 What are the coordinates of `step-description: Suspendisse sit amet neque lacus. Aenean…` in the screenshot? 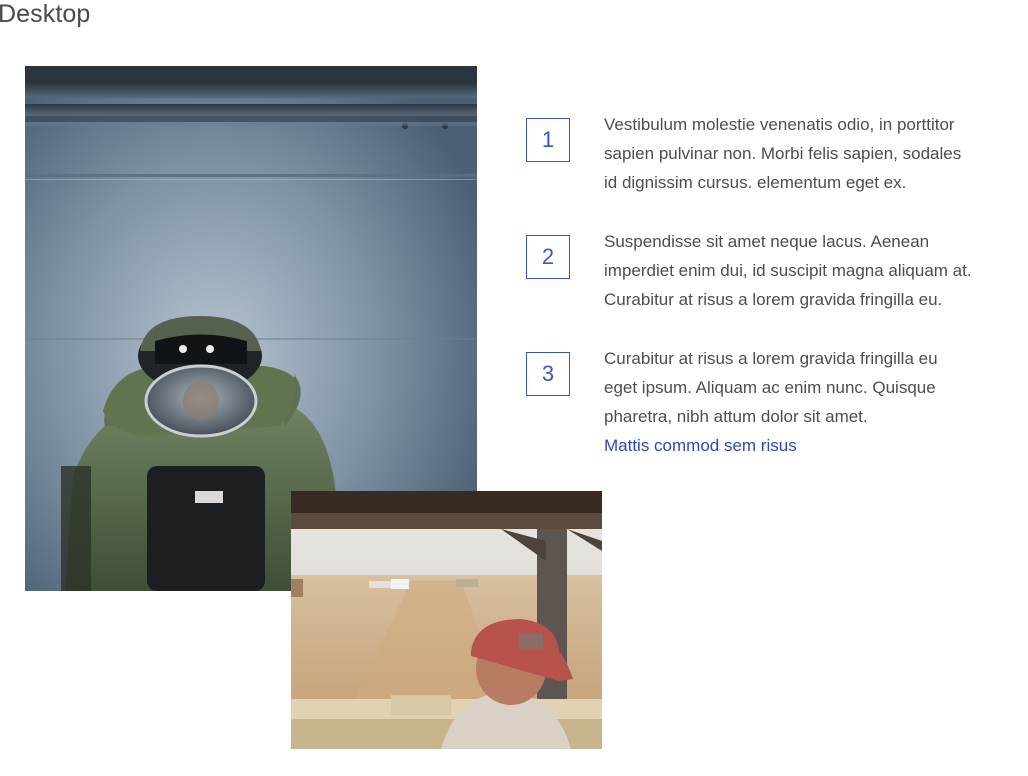 It's located at (809, 270).